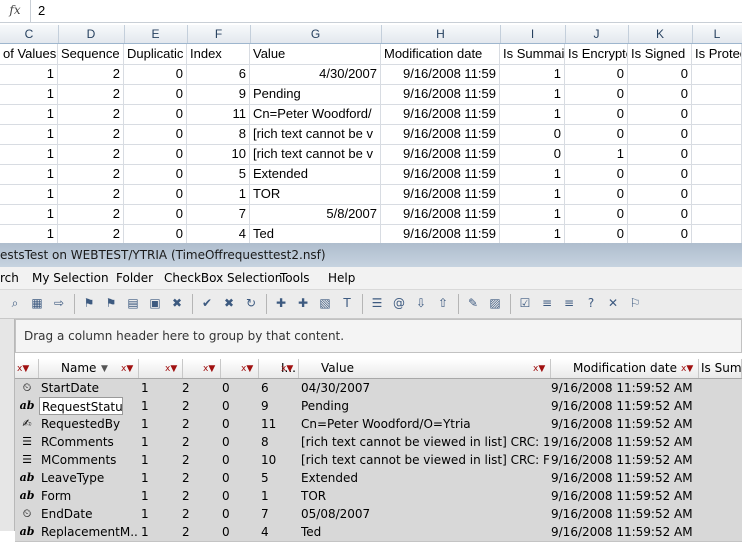  I want to click on formula-bar: fx 2, so click(371, 11).